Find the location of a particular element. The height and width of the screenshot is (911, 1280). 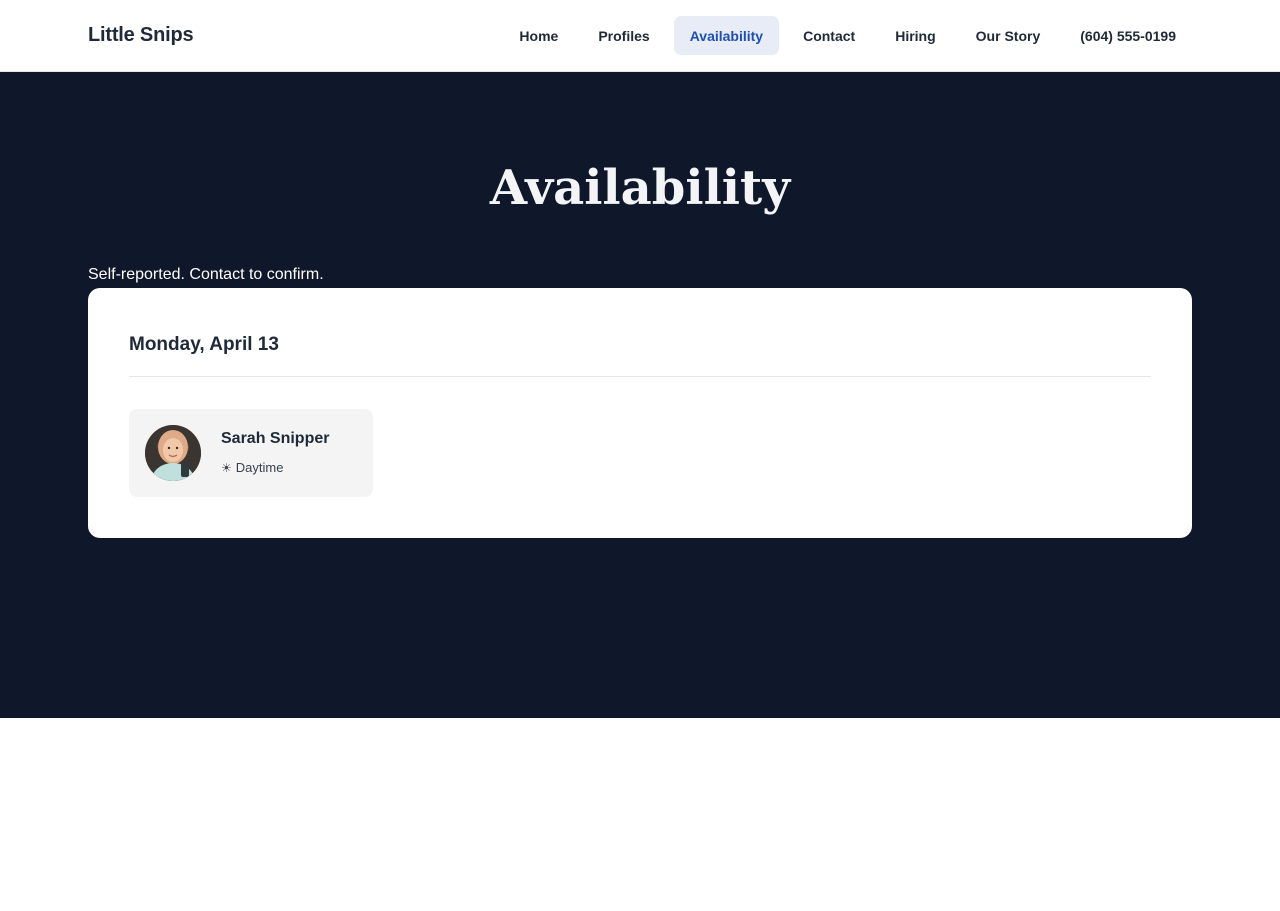

nav-our-story: Our Story is located at coordinates (1008, 35).